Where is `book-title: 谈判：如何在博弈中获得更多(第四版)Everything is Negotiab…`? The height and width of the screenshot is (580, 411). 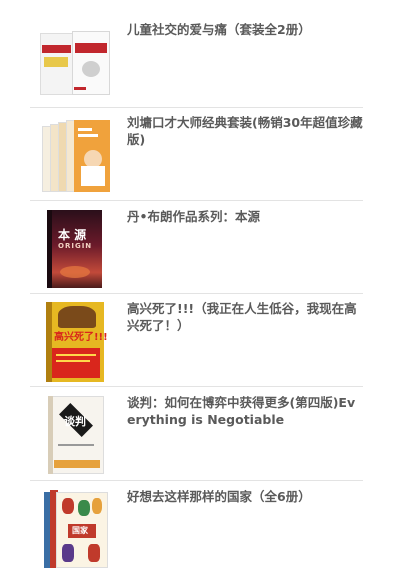
book-title: 谈判：如何在博弈中获得更多(第四版)Everything is Negotiab… is located at coordinates (245, 411).